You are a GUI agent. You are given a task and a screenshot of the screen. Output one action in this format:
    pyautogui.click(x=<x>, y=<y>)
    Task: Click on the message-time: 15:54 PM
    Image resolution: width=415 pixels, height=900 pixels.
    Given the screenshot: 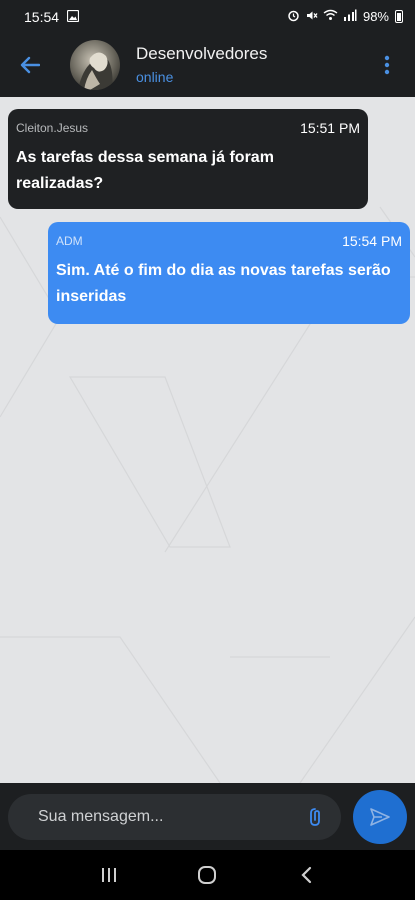 What is the action you would take?
    pyautogui.click(x=372, y=241)
    